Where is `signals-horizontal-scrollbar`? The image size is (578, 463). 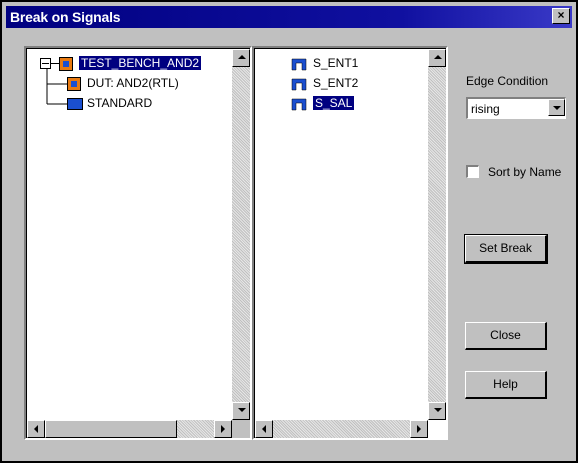
signals-horizontal-scrollbar is located at coordinates (341, 429).